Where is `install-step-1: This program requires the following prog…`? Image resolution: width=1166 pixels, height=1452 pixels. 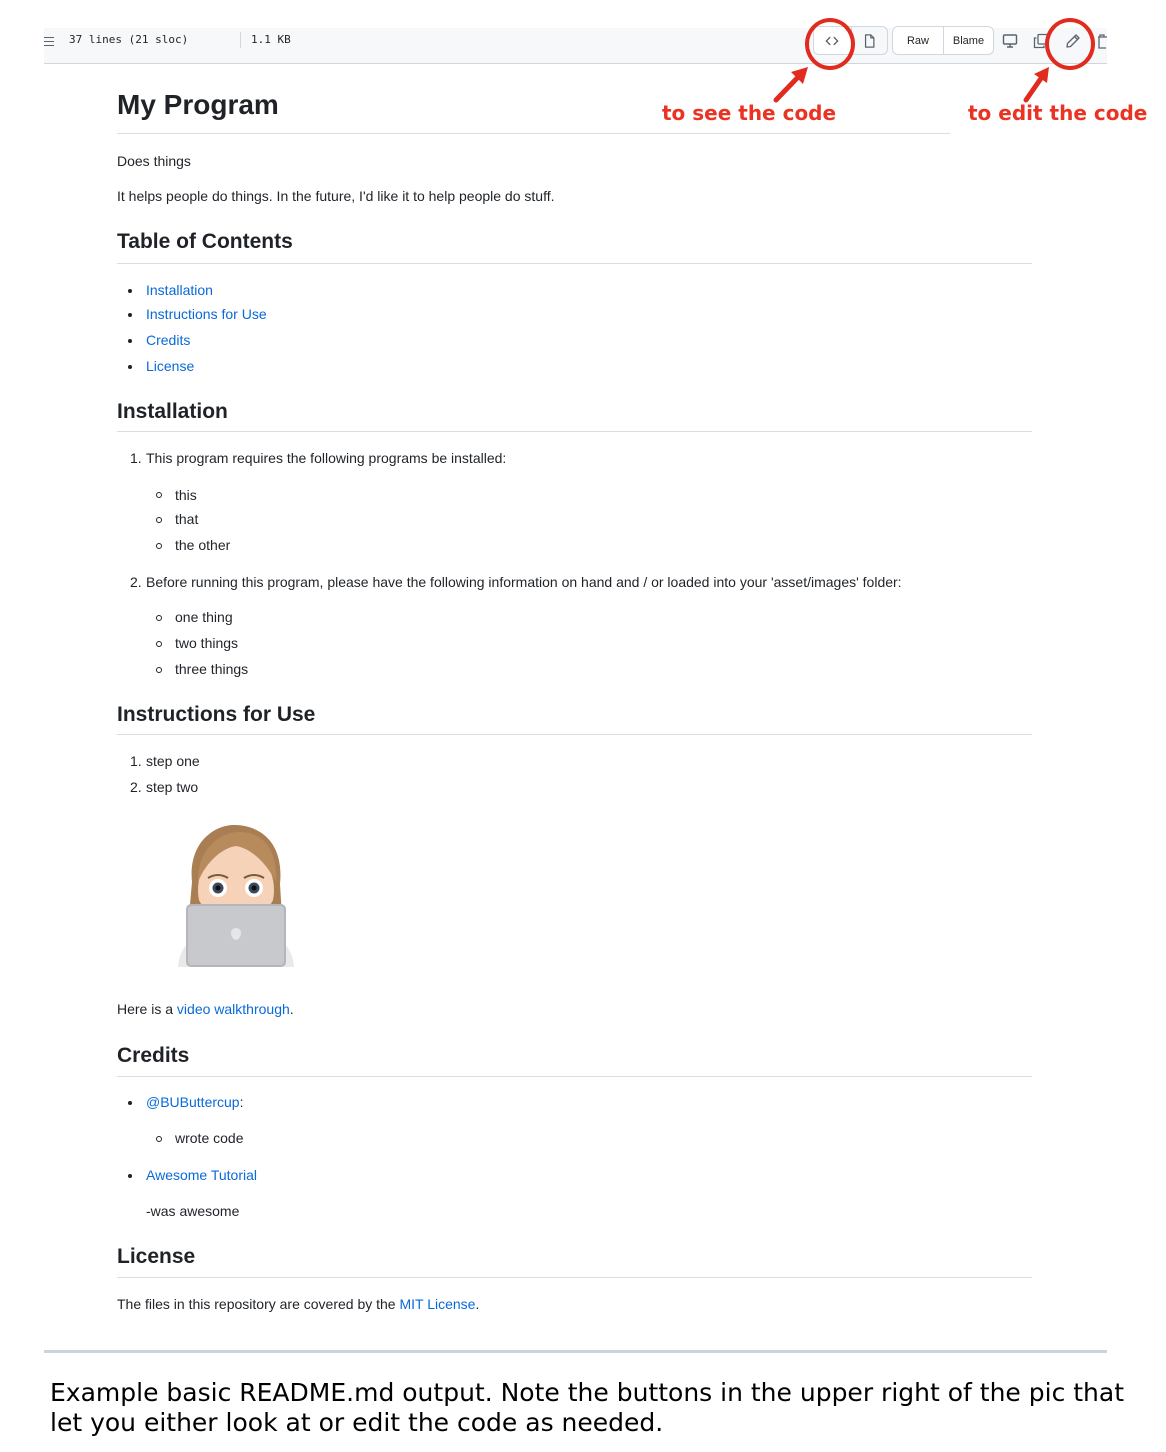 install-step-1: This program requires the following prog… is located at coordinates (326, 458).